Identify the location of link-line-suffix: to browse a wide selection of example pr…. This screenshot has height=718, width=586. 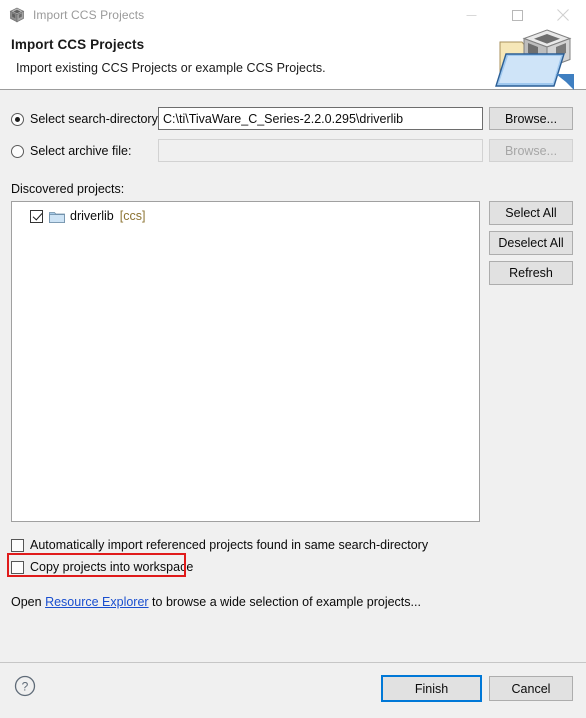
(284, 602).